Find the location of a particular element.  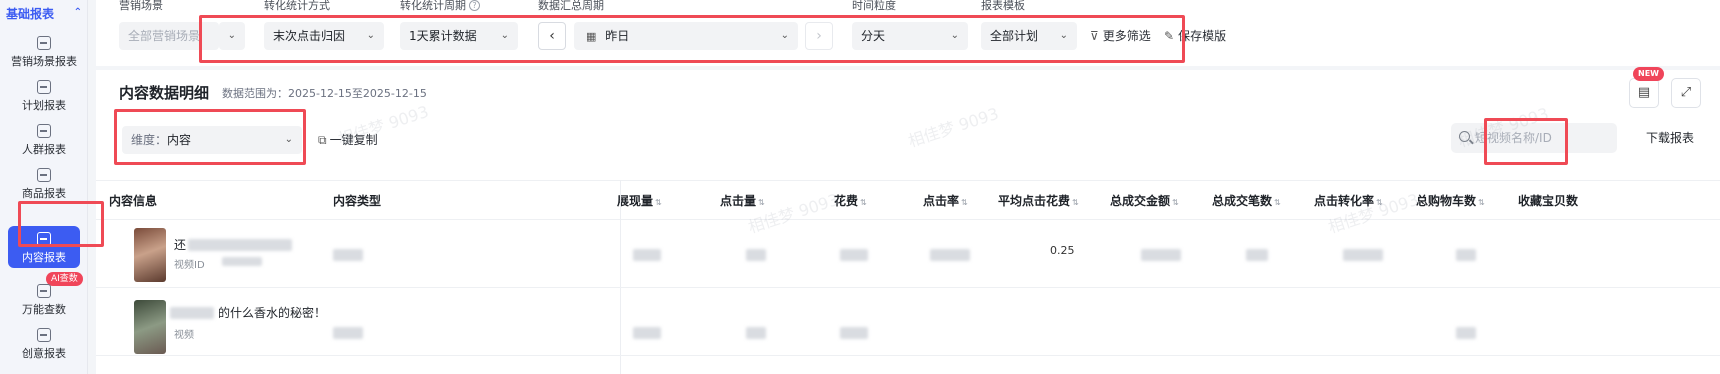

filter-icon: ⊽ is located at coordinates (1094, 36).